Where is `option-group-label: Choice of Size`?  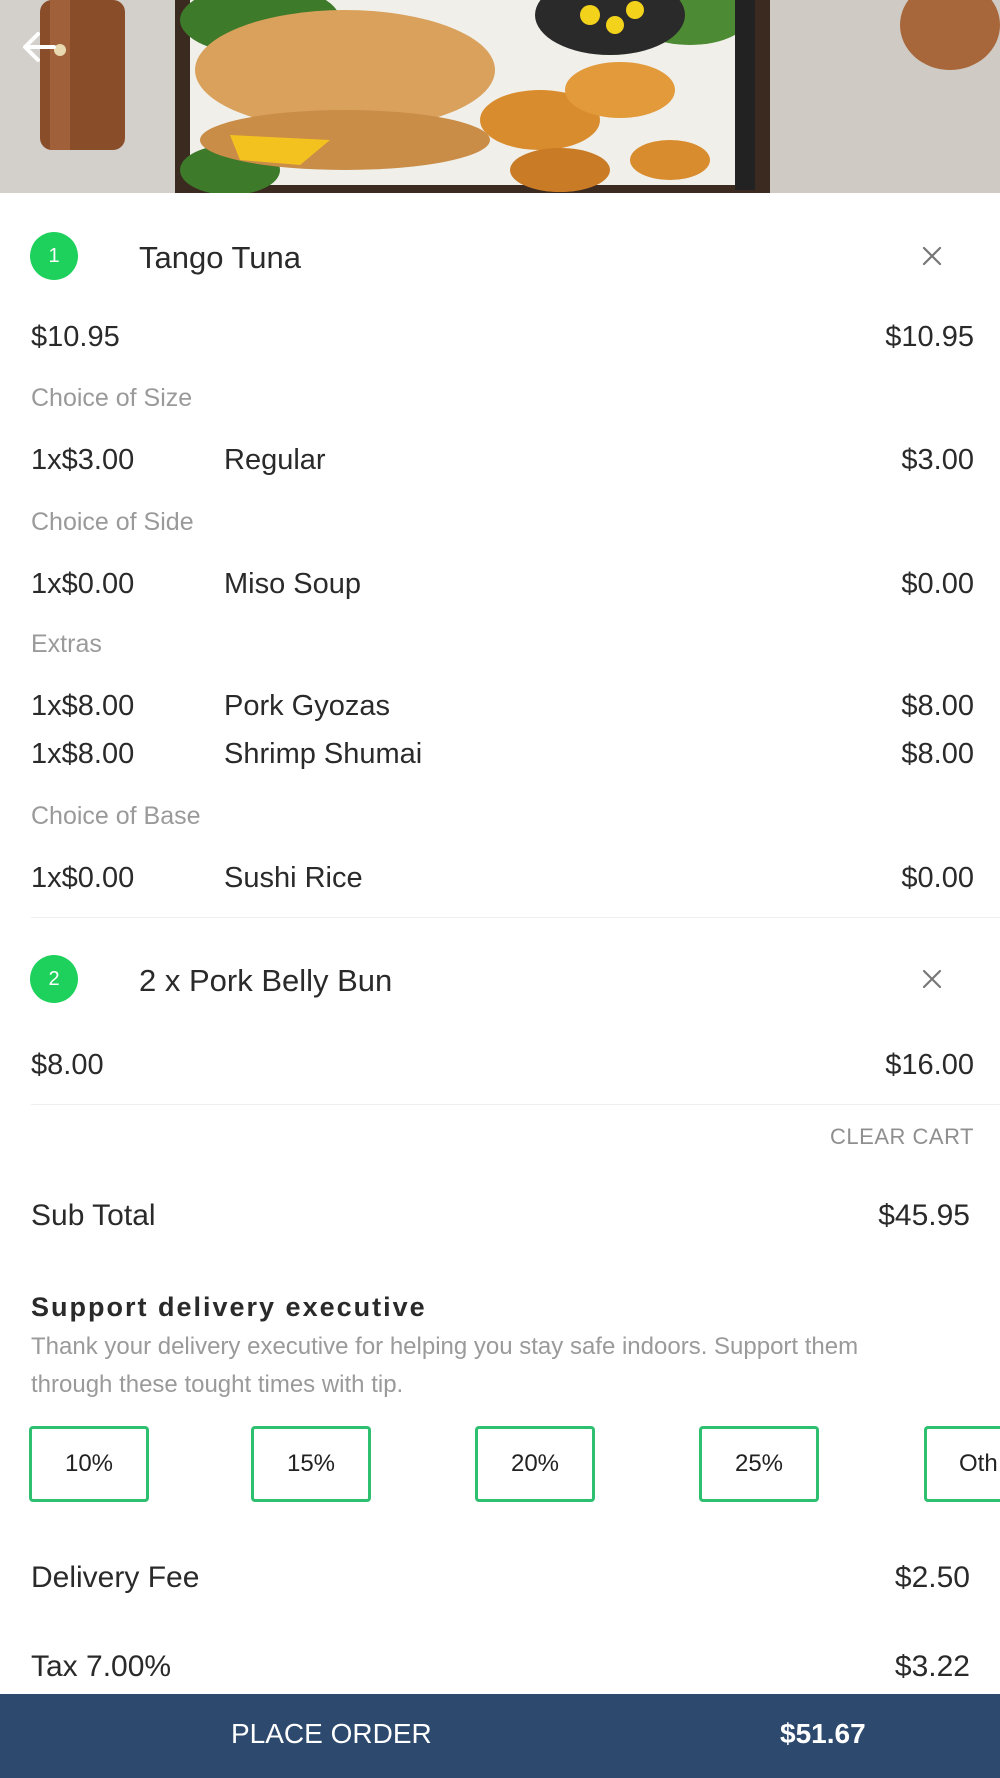 option-group-label: Choice of Size is located at coordinates (112, 398).